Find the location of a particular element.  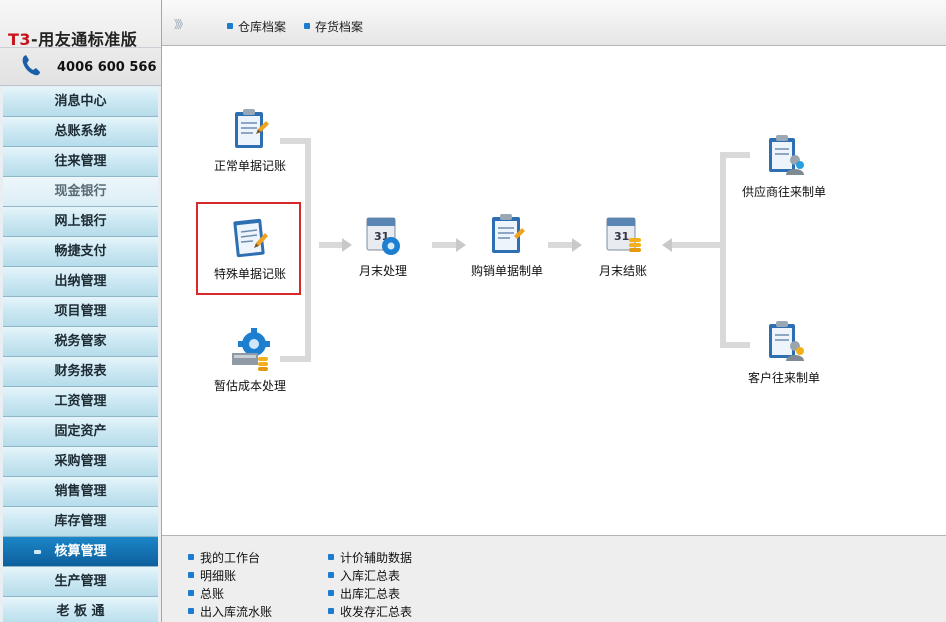

nav-item-online-bank: 网上银行 is located at coordinates (80, 222).